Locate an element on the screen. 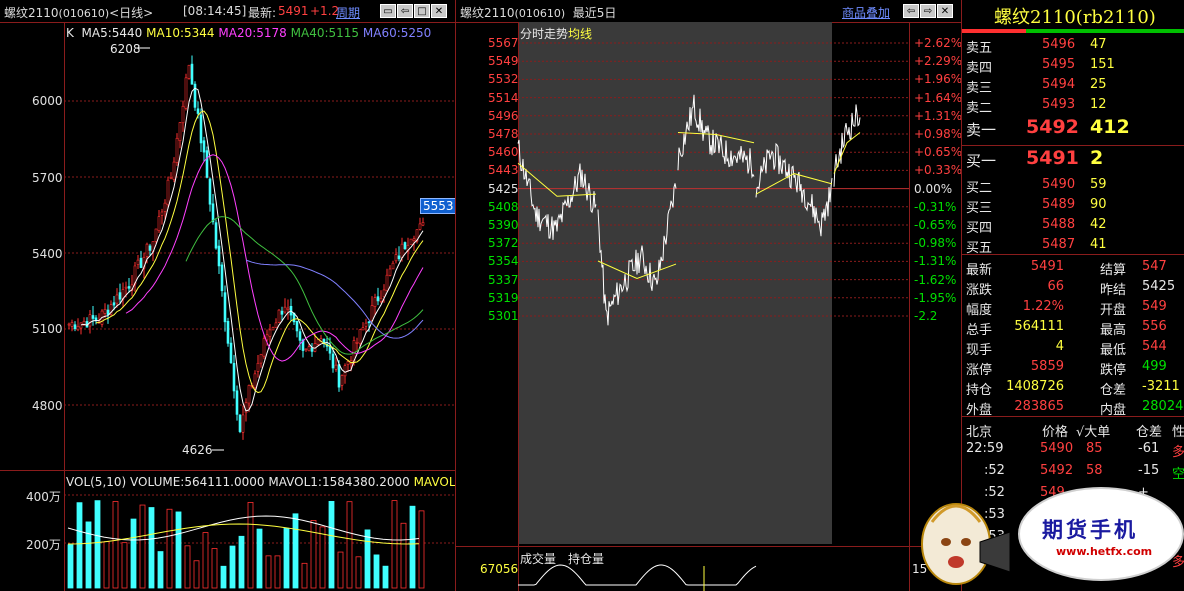  ask-volume: 151 is located at coordinates (1102, 64).